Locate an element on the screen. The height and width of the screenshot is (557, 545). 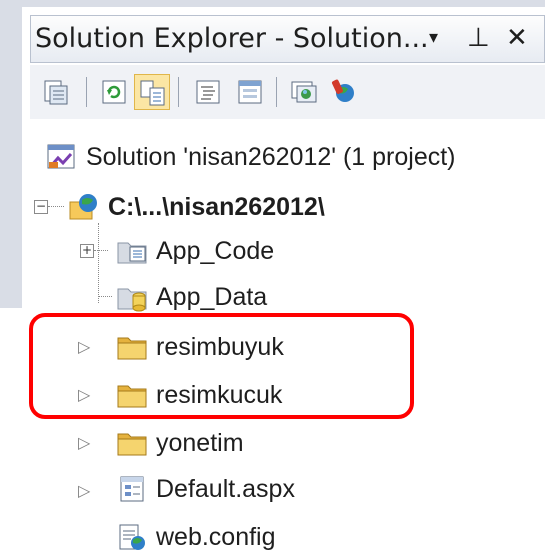
show-all-files-icon is located at coordinates (152, 93).